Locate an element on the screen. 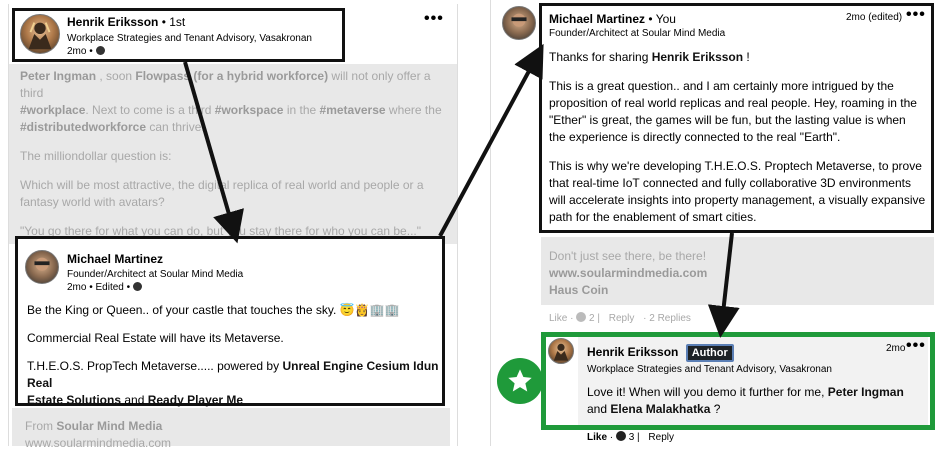  arrow-post-to-comment is located at coordinates (213, 152).